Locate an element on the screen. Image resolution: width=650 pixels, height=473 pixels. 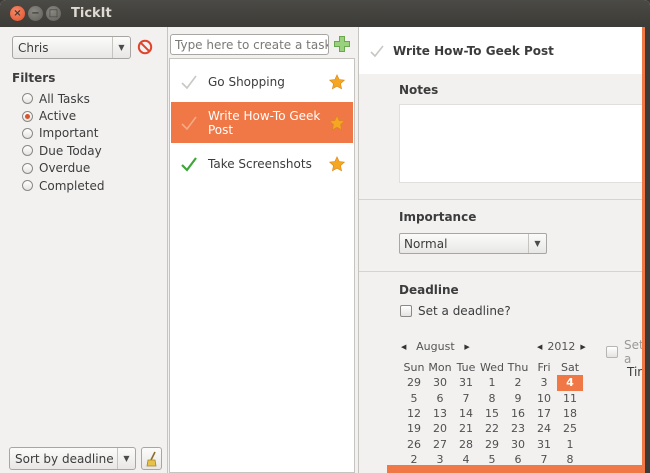
next-year-button: ▶ is located at coordinates (582, 347).